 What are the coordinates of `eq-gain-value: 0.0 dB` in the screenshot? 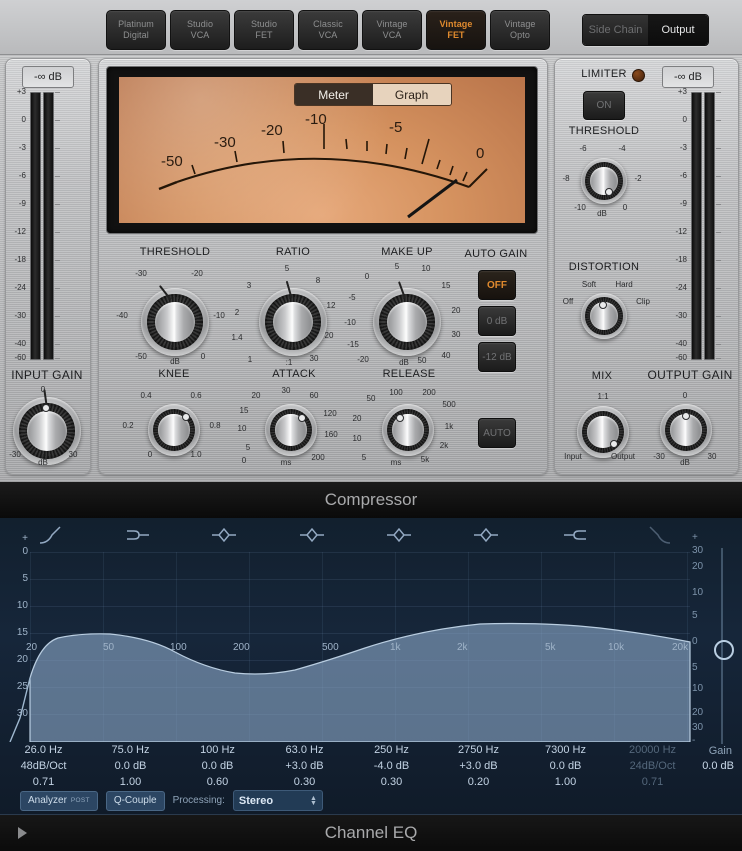 It's located at (718, 766).